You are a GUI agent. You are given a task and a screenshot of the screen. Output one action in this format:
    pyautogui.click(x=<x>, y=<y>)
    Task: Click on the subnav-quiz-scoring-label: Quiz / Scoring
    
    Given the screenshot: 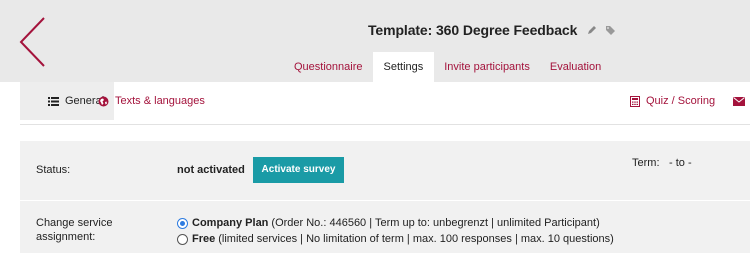 What is the action you would take?
    pyautogui.click(x=681, y=101)
    